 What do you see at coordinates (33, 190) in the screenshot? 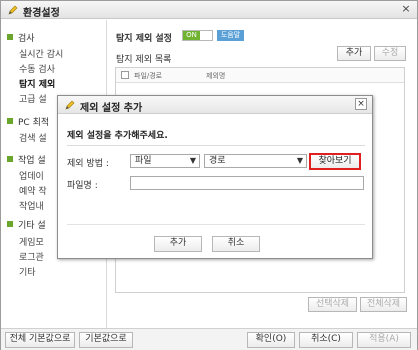
I see `sidebar-item-scheduled: 예약 작` at bounding box center [33, 190].